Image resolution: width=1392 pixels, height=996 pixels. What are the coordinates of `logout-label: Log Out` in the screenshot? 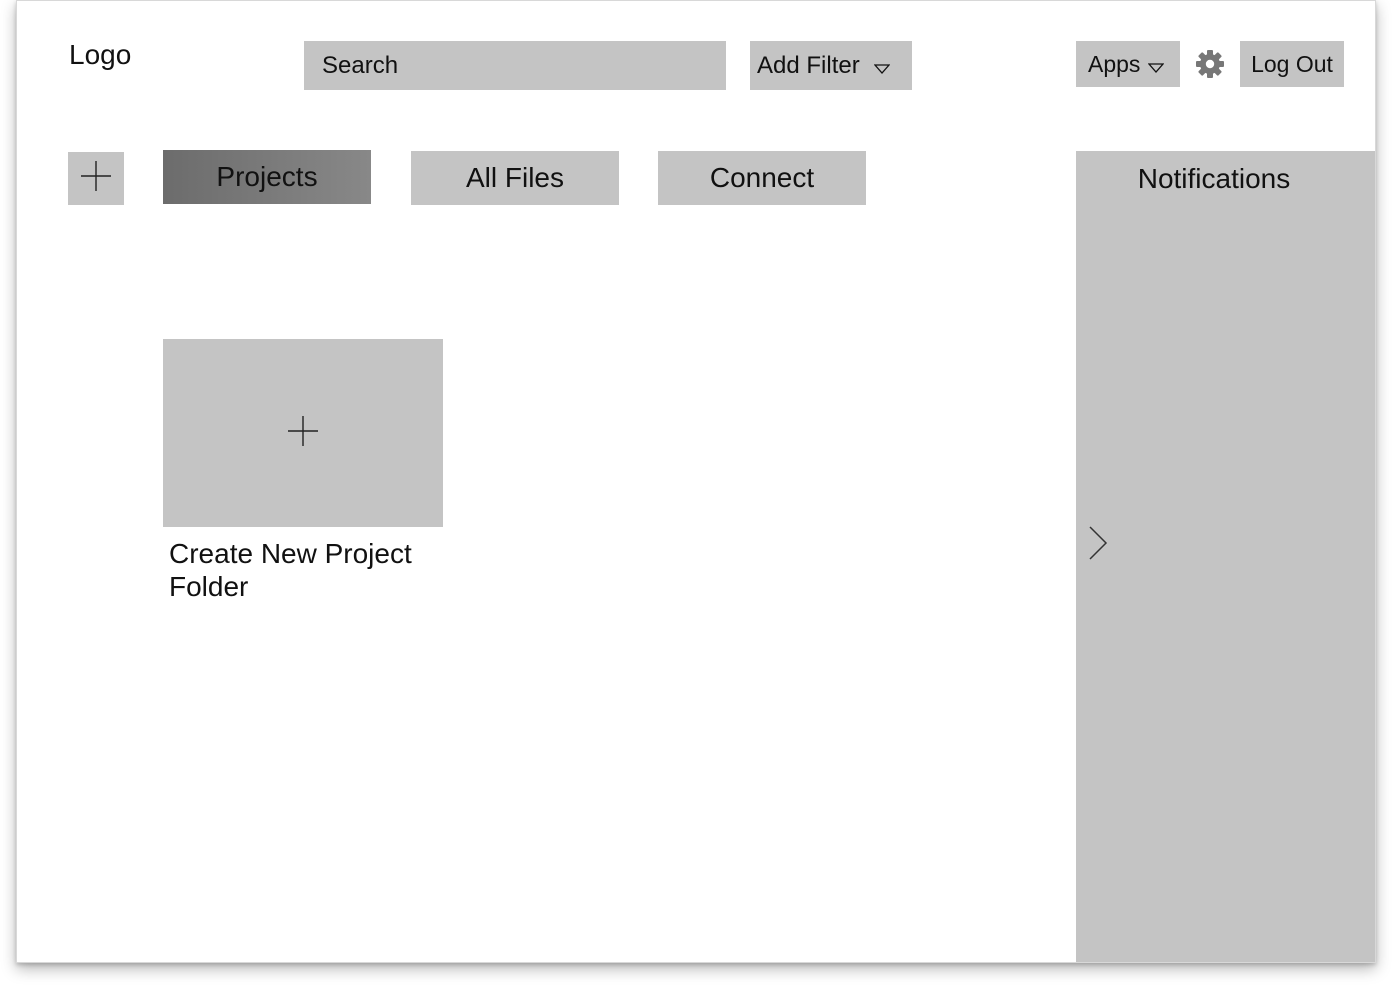 It's located at (1292, 63).